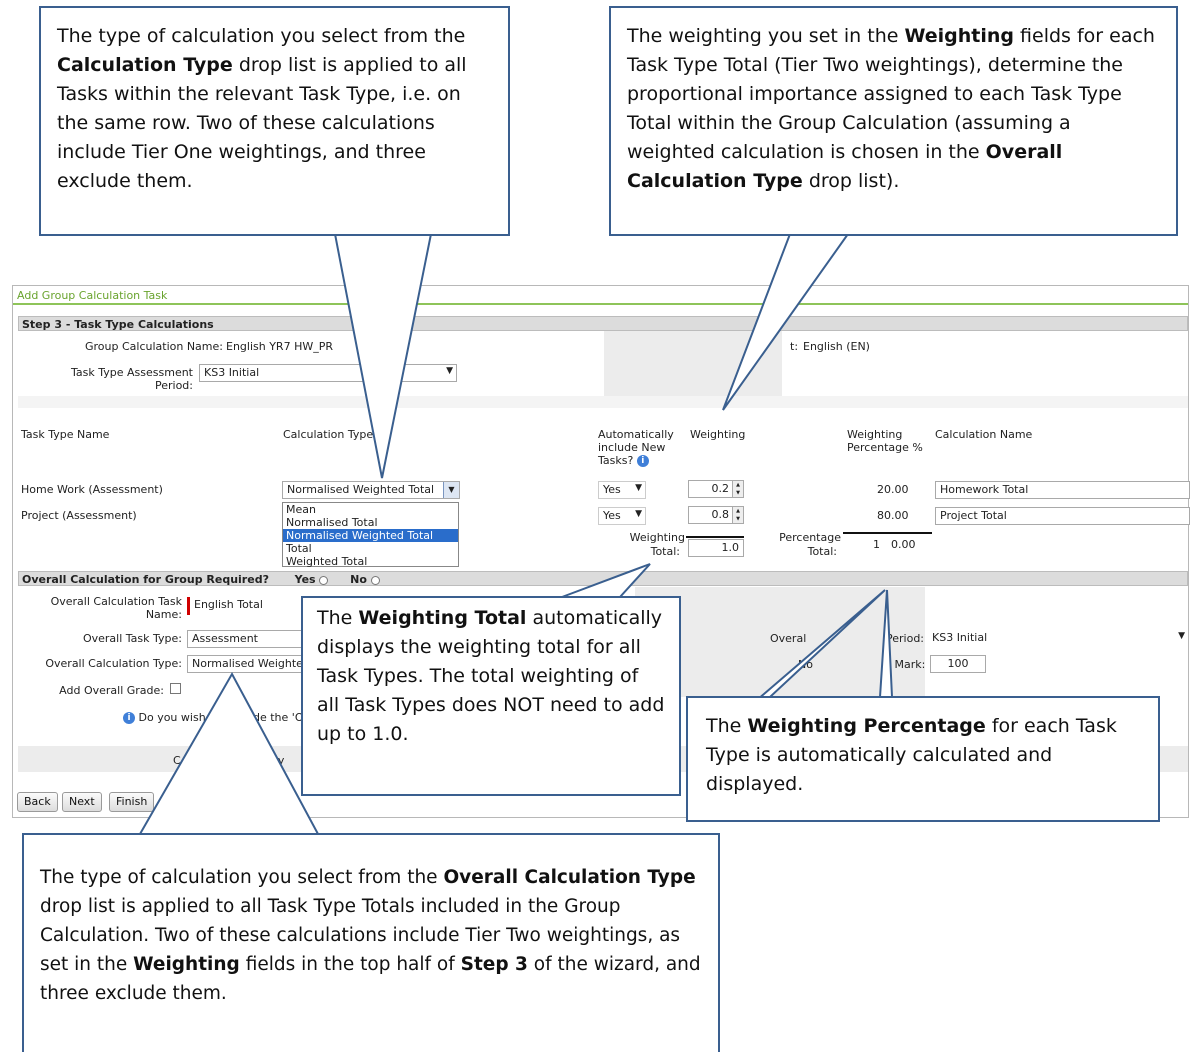 This screenshot has width=1190, height=1052. What do you see at coordinates (720, 488) in the screenshot?
I see `row-1-weighting-value: 0.2` at bounding box center [720, 488].